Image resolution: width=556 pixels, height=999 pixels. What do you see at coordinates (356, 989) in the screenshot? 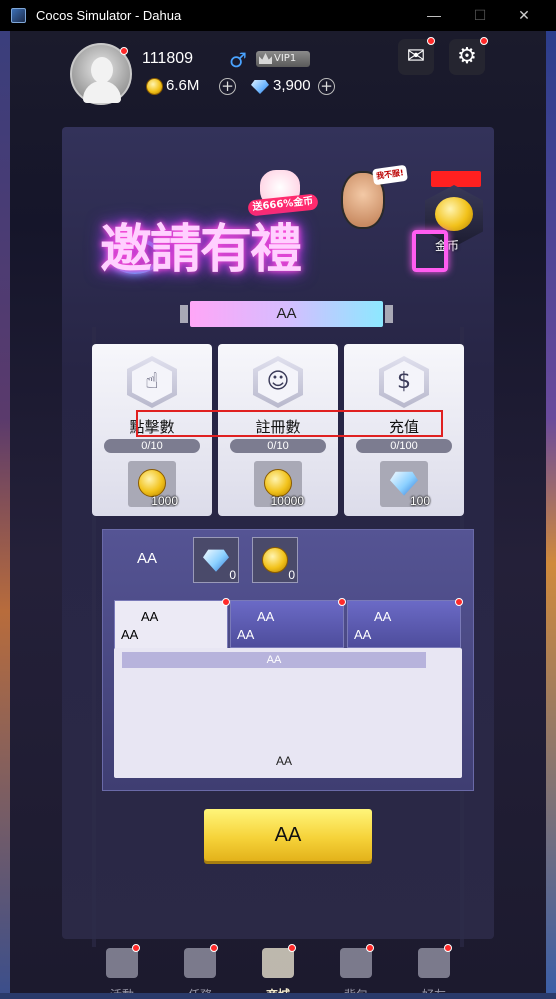
I see `nav-label: 背包` at bounding box center [356, 989].